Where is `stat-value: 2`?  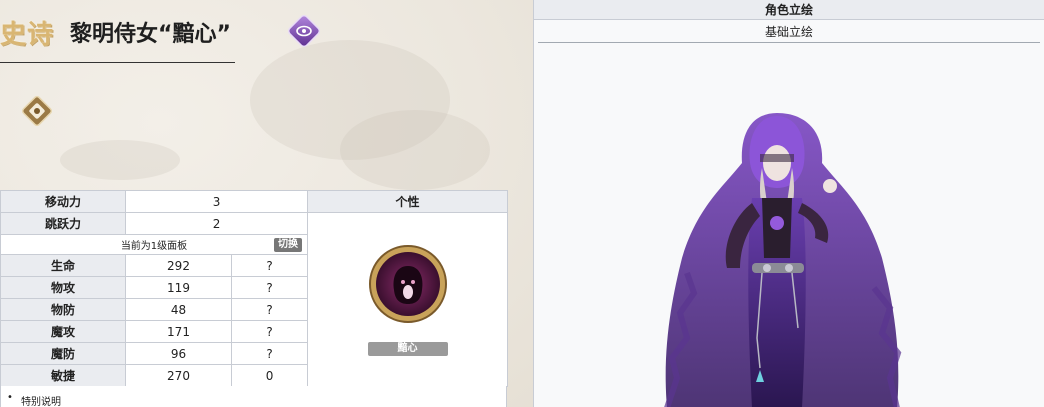
stat-value: 2 is located at coordinates (216, 223).